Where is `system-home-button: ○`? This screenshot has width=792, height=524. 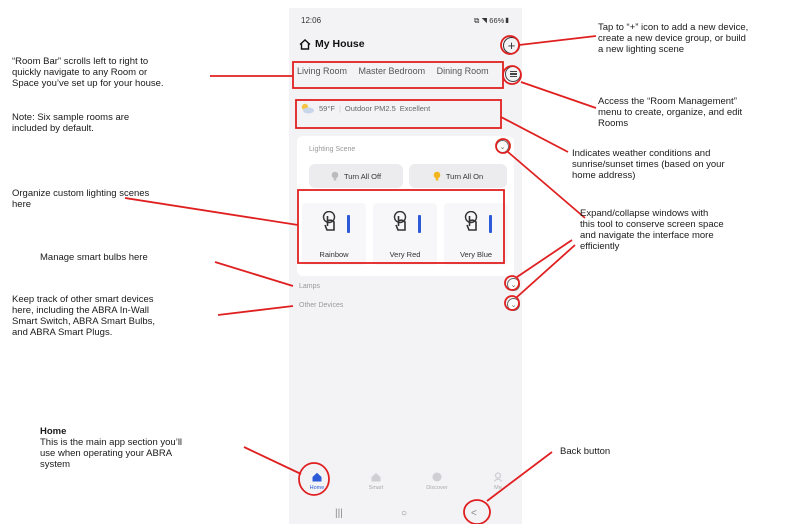 system-home-button: ○ is located at coordinates (404, 513).